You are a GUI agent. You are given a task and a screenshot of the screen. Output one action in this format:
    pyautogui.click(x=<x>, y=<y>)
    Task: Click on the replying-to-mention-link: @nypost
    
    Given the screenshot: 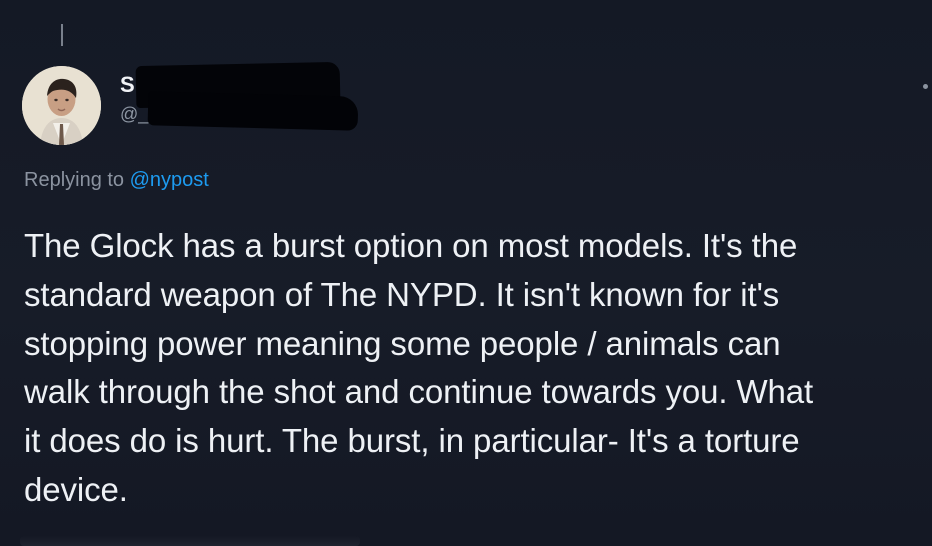 What is the action you would take?
    pyautogui.click(x=169, y=180)
    